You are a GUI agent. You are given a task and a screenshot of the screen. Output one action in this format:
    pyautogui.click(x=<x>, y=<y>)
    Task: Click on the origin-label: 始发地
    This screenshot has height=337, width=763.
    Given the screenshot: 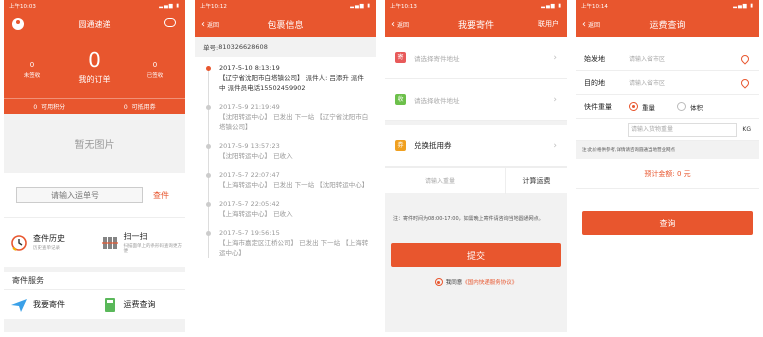 What is the action you would take?
    pyautogui.click(x=594, y=58)
    